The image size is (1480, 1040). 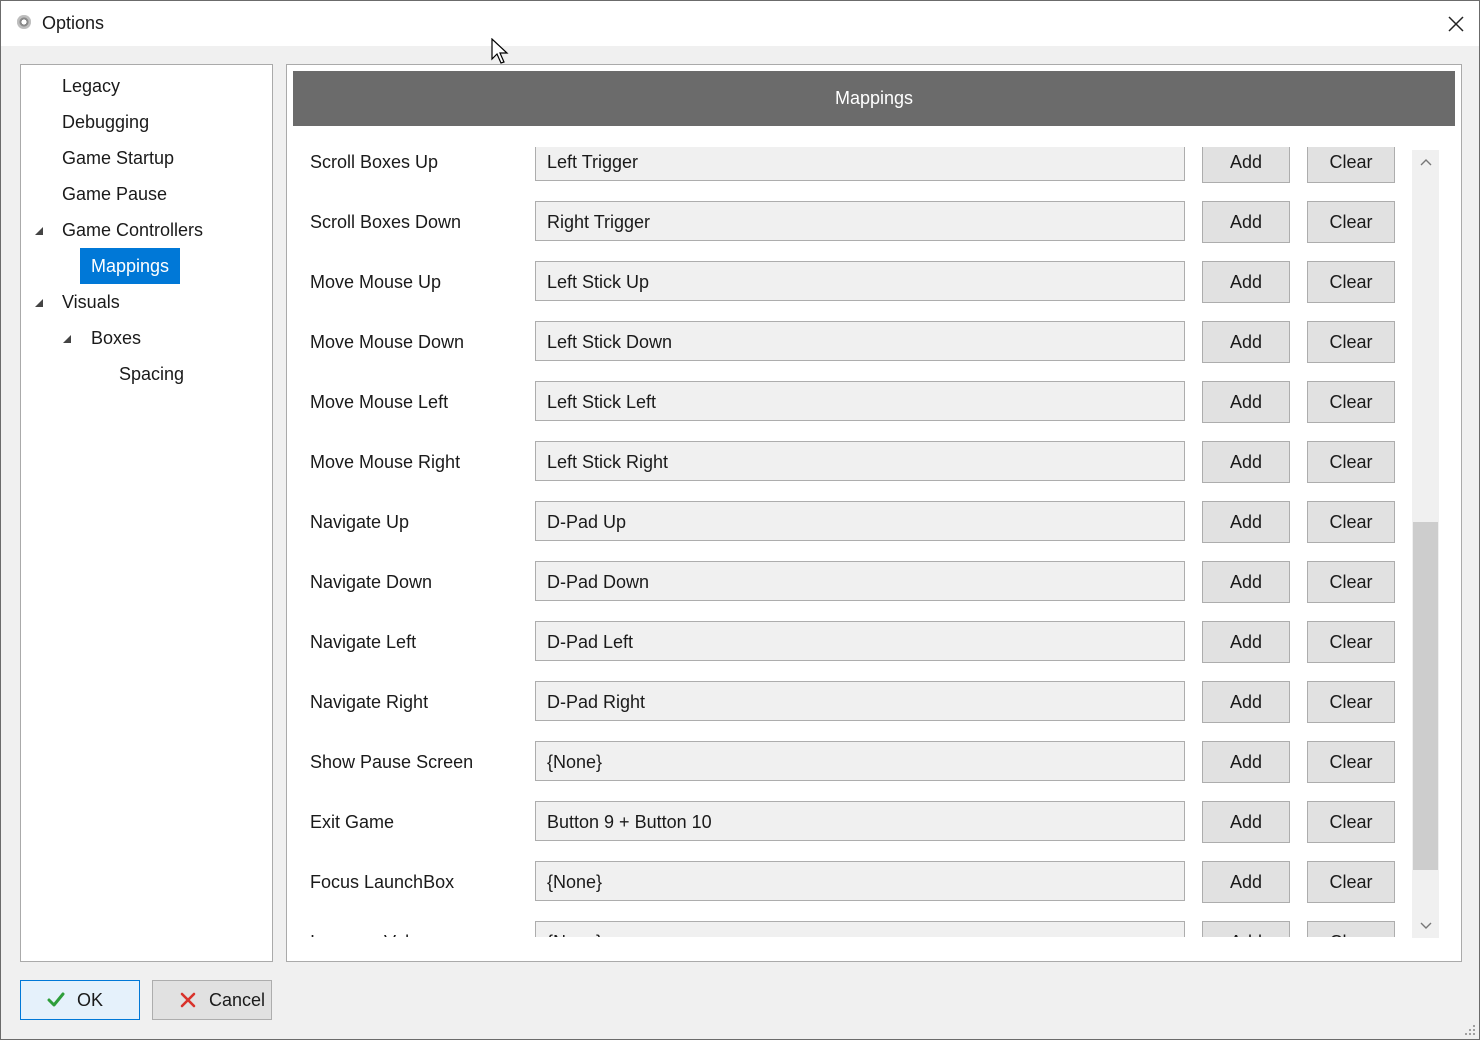 I want to click on close-icon, so click(x=1456, y=23).